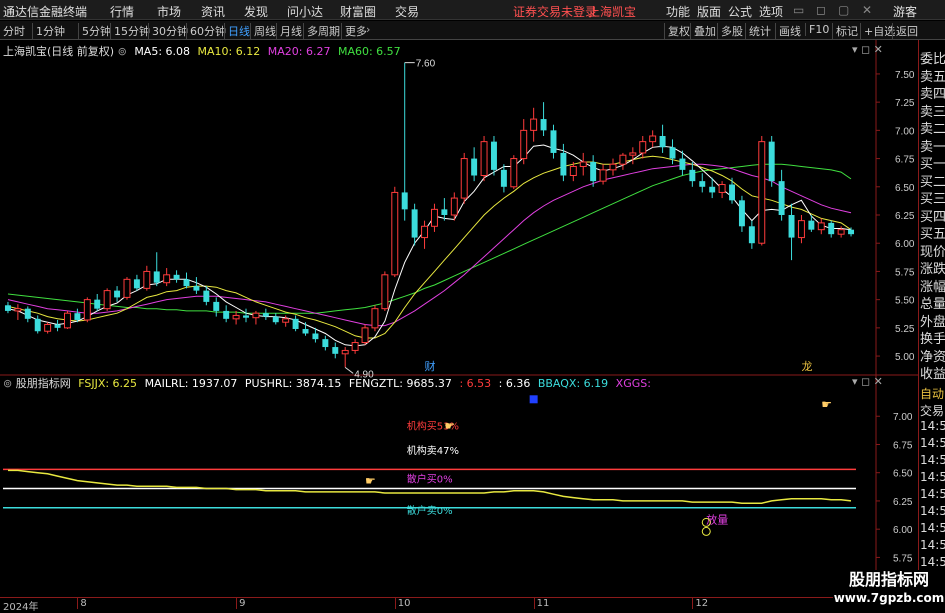  What do you see at coordinates (709, 11) in the screenshot?
I see `menu-item-layout: 版面` at bounding box center [709, 11].